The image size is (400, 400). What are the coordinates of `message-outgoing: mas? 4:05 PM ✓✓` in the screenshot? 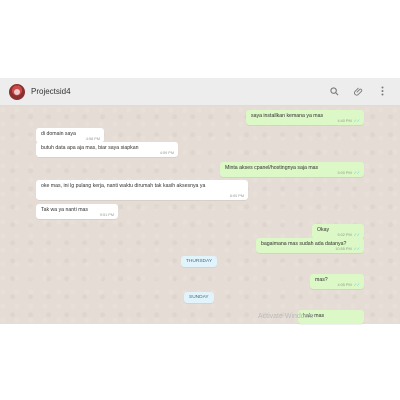 It's located at (337, 281).